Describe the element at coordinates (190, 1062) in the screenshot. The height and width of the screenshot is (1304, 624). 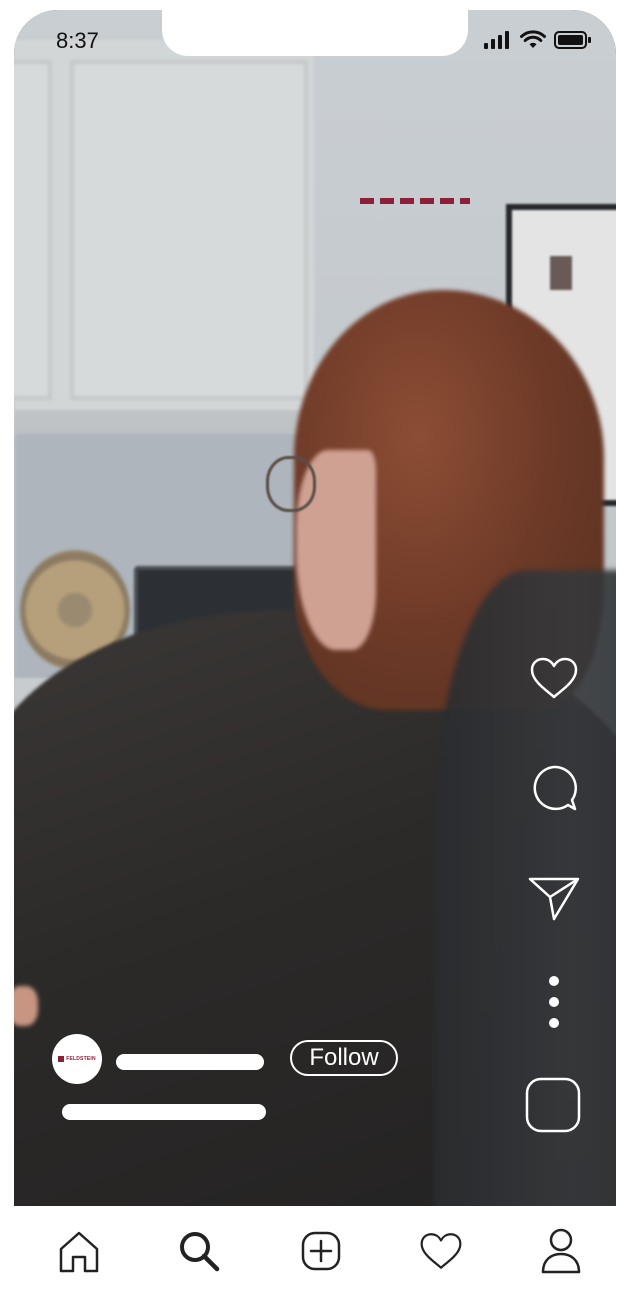
I see `username-placeholder` at that location.